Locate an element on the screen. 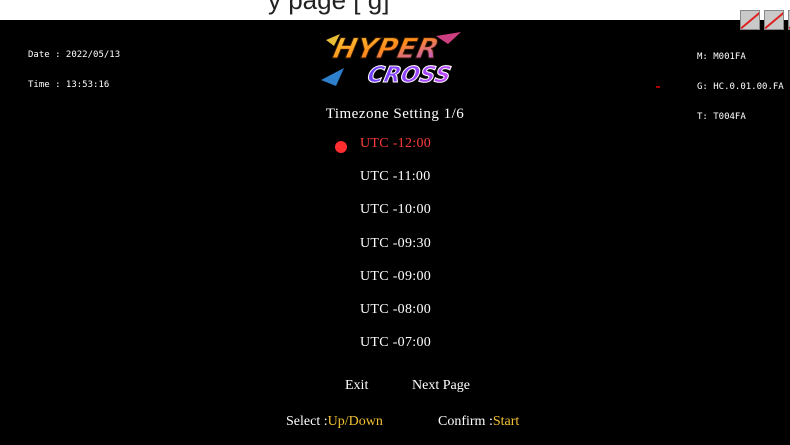  timezone-option: UTC -08:00 is located at coordinates (395, 310).